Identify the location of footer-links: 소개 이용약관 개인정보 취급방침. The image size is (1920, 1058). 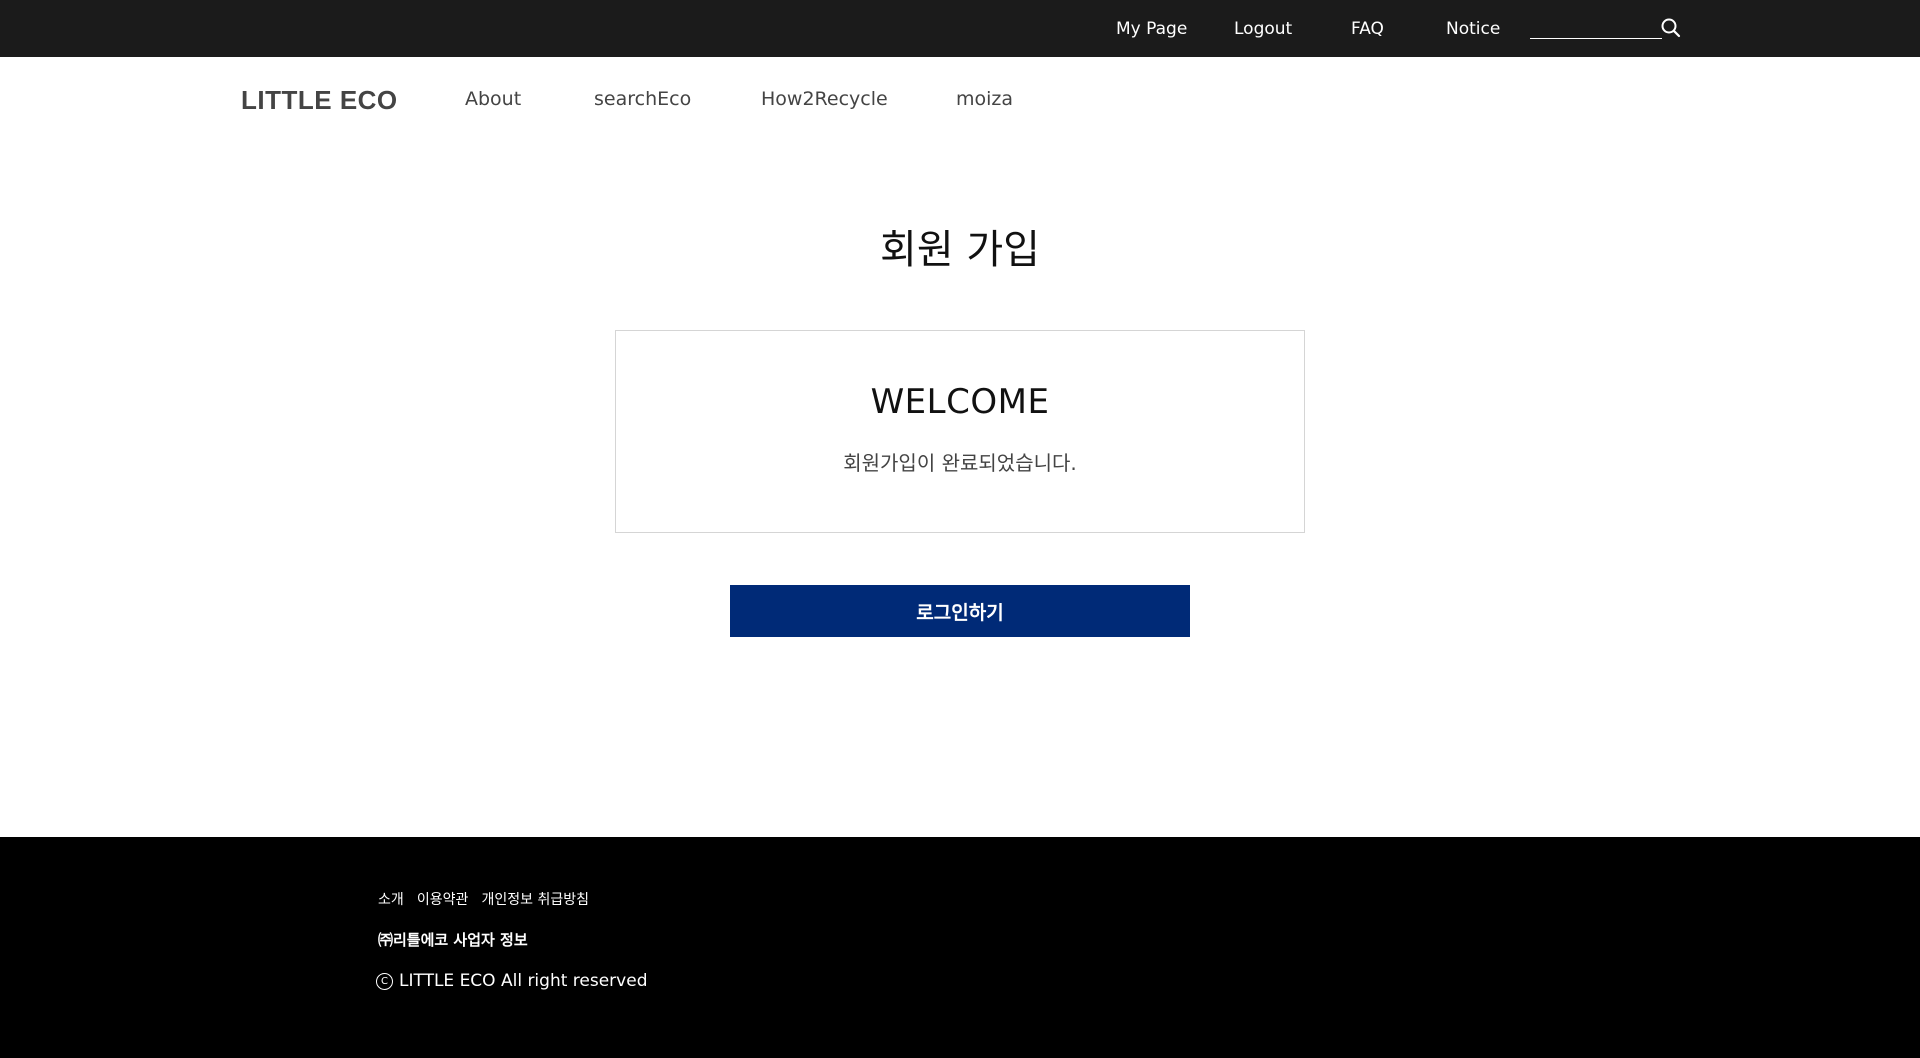
(487, 899).